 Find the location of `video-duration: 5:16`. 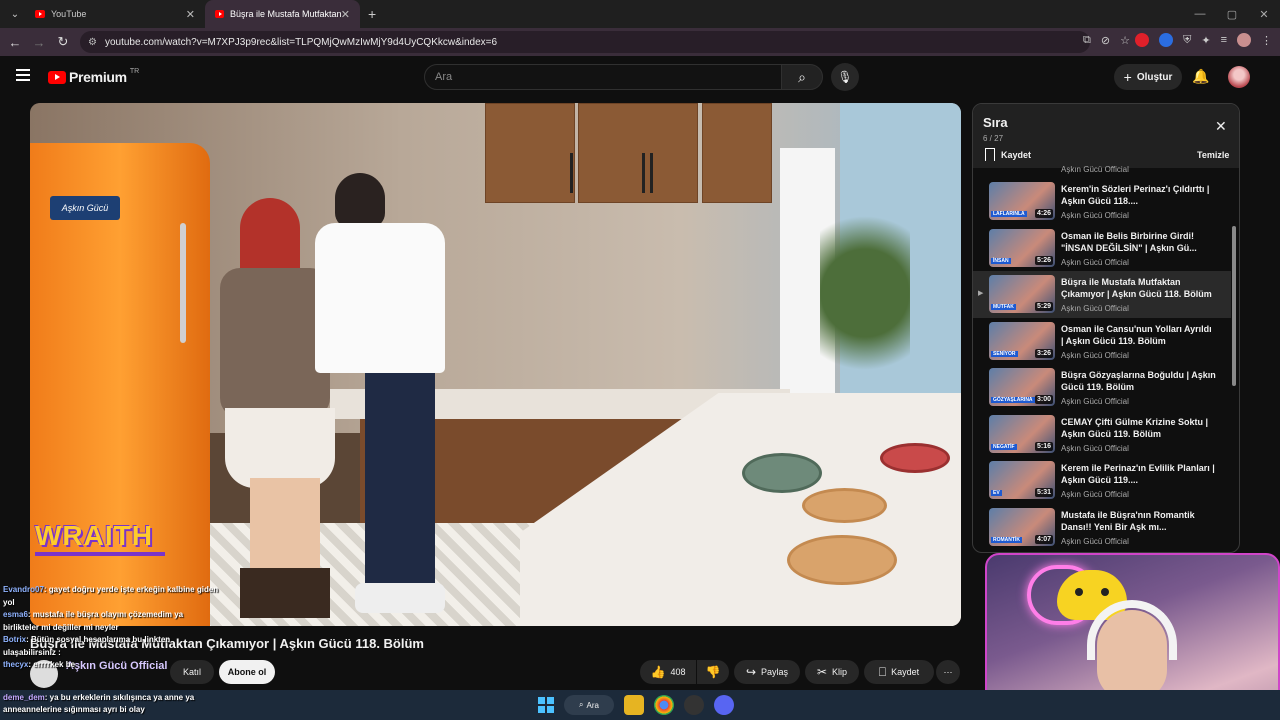

video-duration: 5:16 is located at coordinates (1043, 446).